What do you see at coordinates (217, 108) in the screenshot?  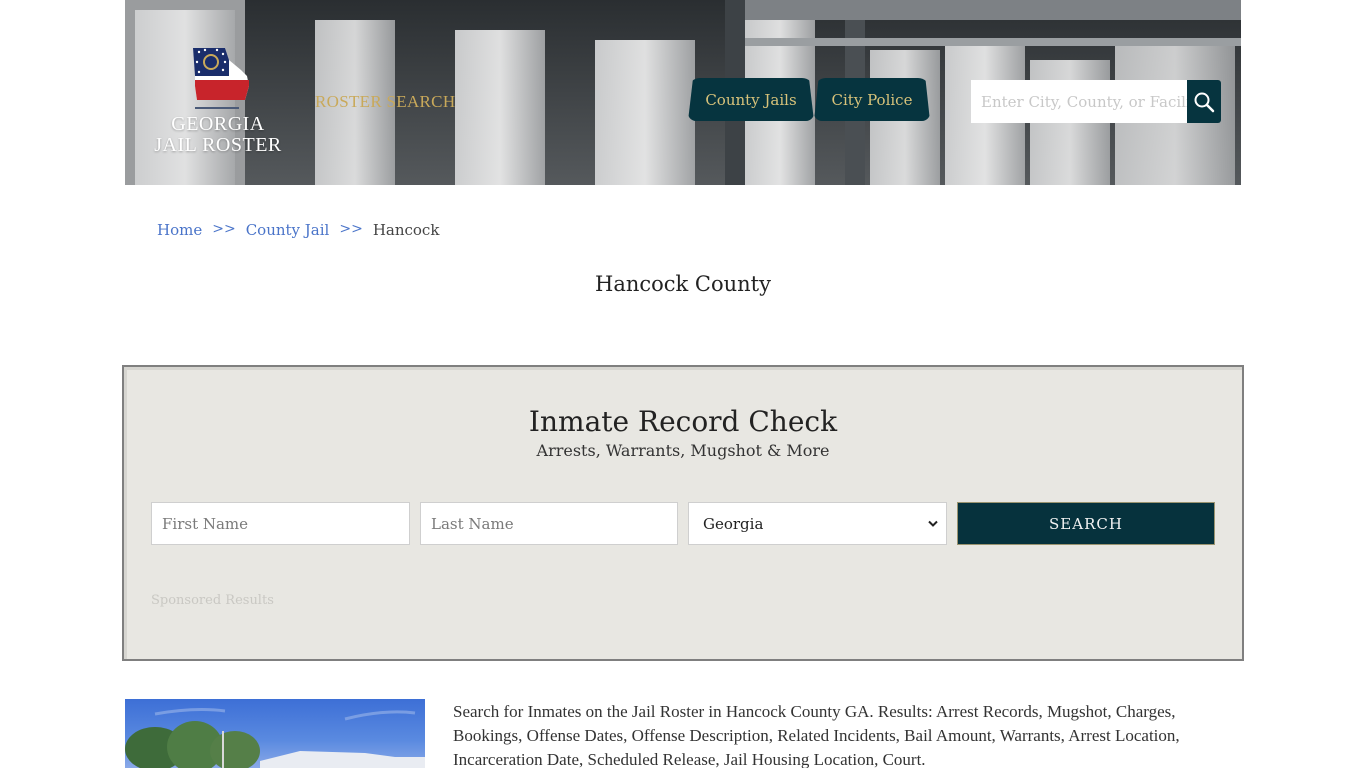 I see `logo-divider` at bounding box center [217, 108].